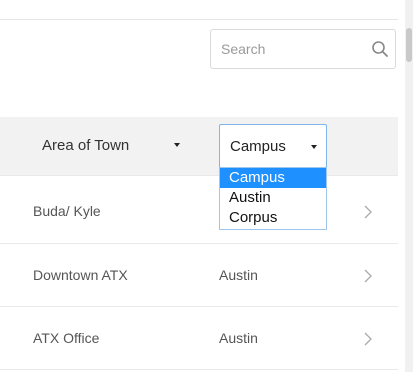 The width and height of the screenshot is (413, 372). Describe the element at coordinates (67, 211) in the screenshot. I see `row-area: Buda/ Kyle` at that location.